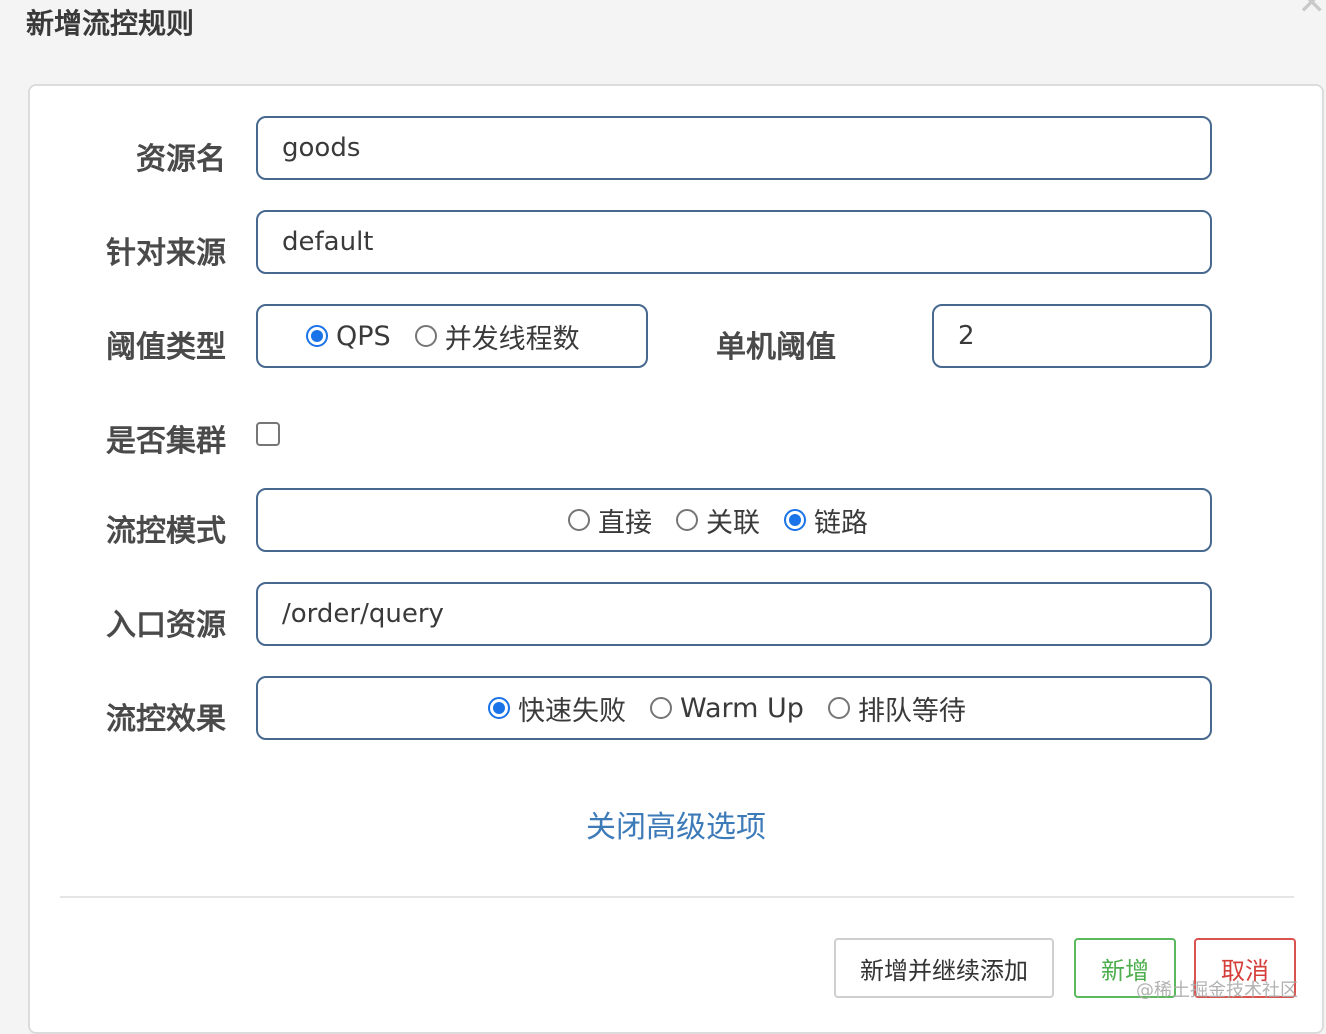  I want to click on close-icon: ✕, so click(1312, 10).